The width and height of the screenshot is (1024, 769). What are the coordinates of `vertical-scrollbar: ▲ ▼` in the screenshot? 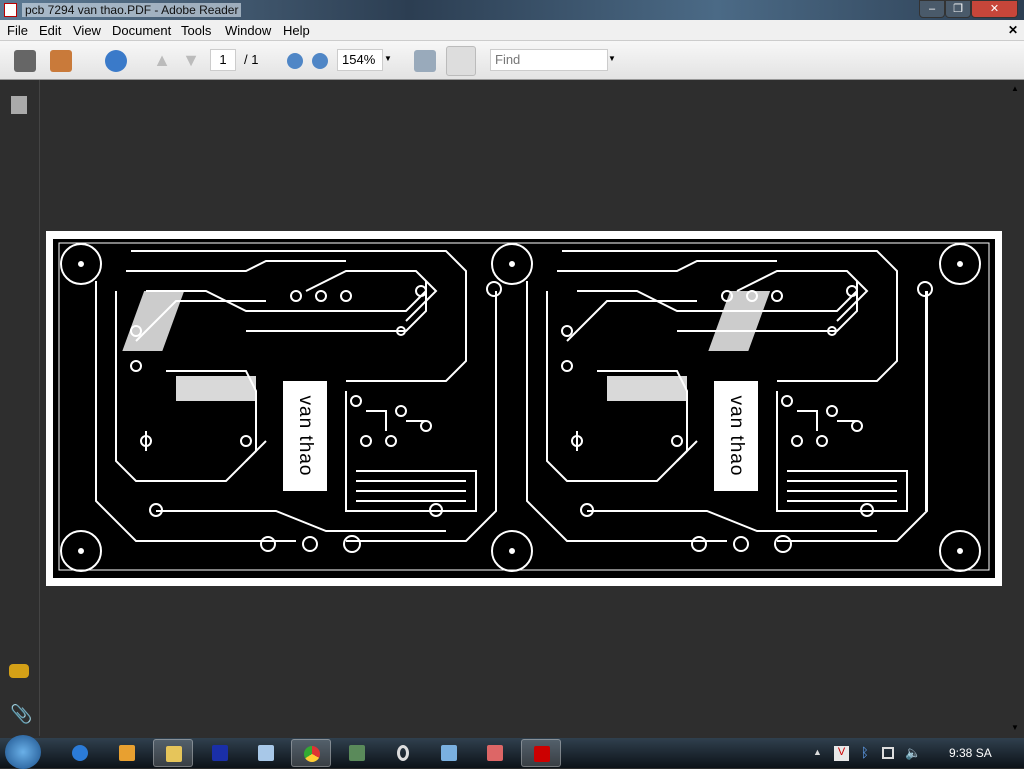 It's located at (1015, 408).